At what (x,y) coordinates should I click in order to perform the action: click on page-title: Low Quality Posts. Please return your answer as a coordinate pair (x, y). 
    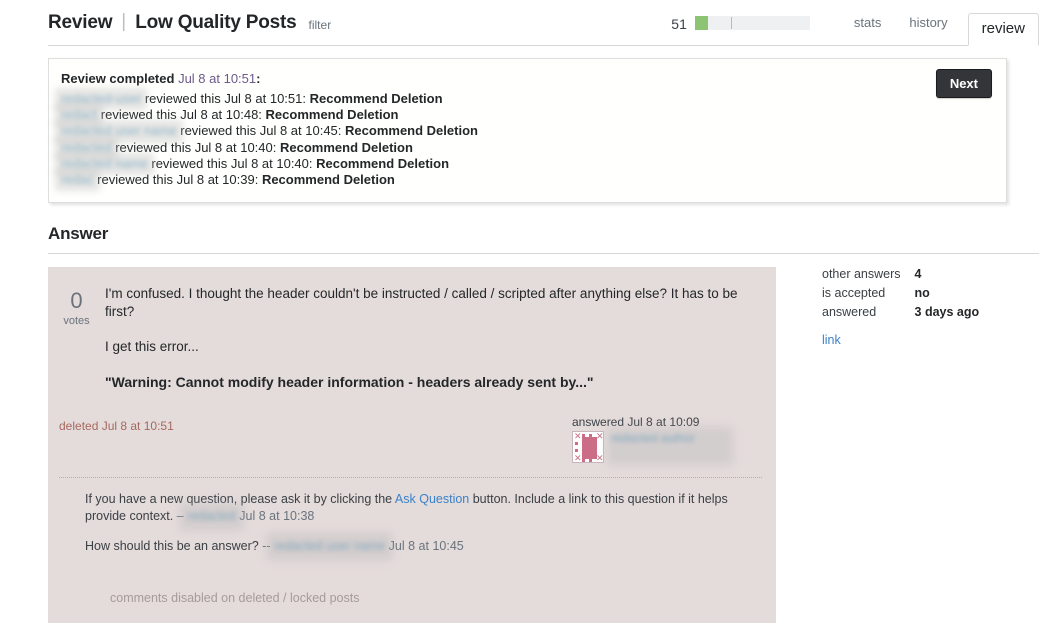
    Looking at the image, I should click on (216, 22).